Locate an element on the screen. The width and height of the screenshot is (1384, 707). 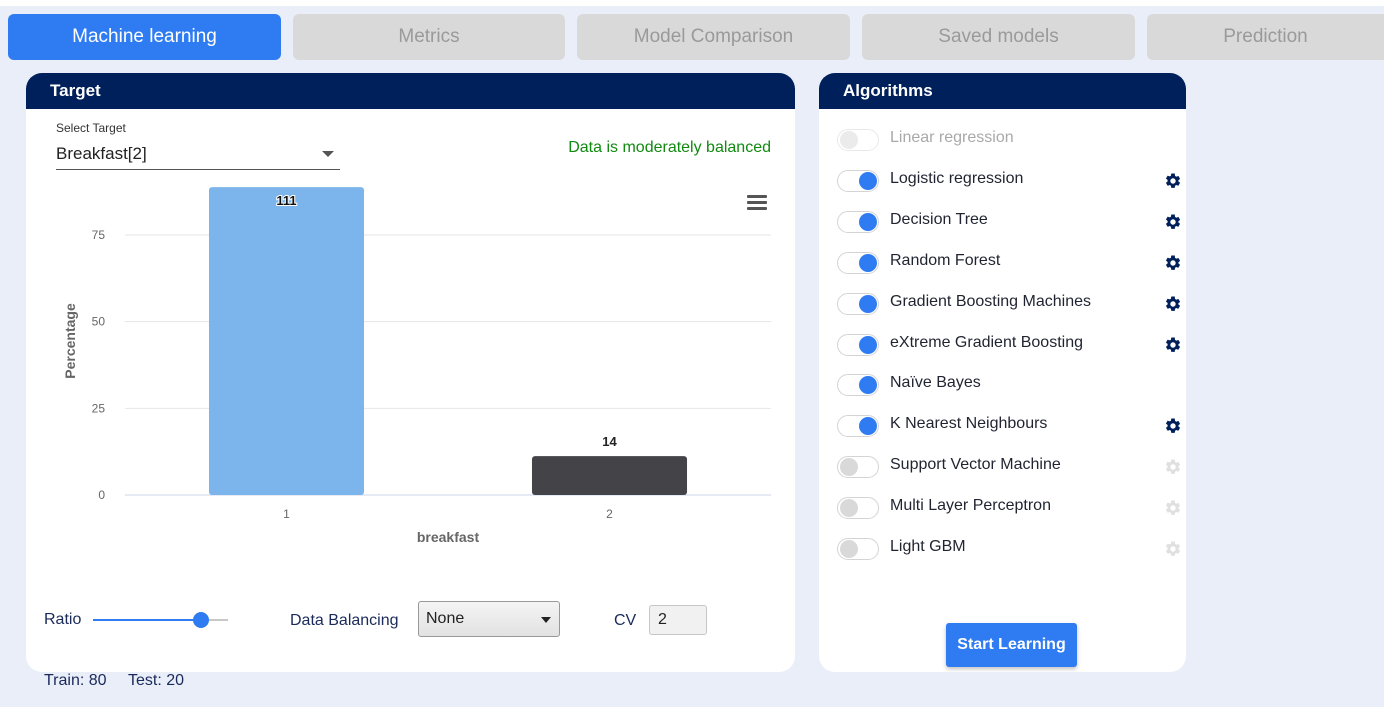
tab-machine-learning: Machine learning is located at coordinates (144, 37).